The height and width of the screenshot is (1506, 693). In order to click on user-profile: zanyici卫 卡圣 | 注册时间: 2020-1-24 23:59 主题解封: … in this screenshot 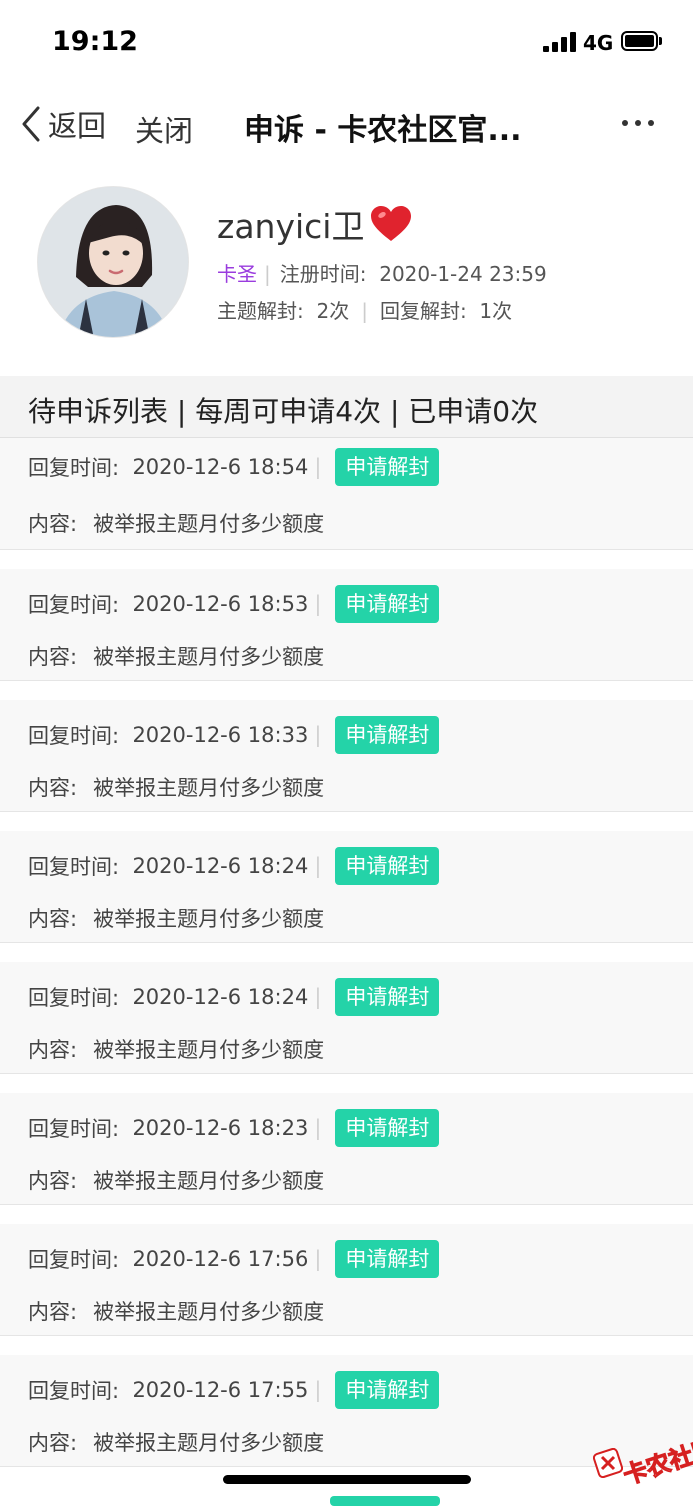, I will do `click(346, 278)`.